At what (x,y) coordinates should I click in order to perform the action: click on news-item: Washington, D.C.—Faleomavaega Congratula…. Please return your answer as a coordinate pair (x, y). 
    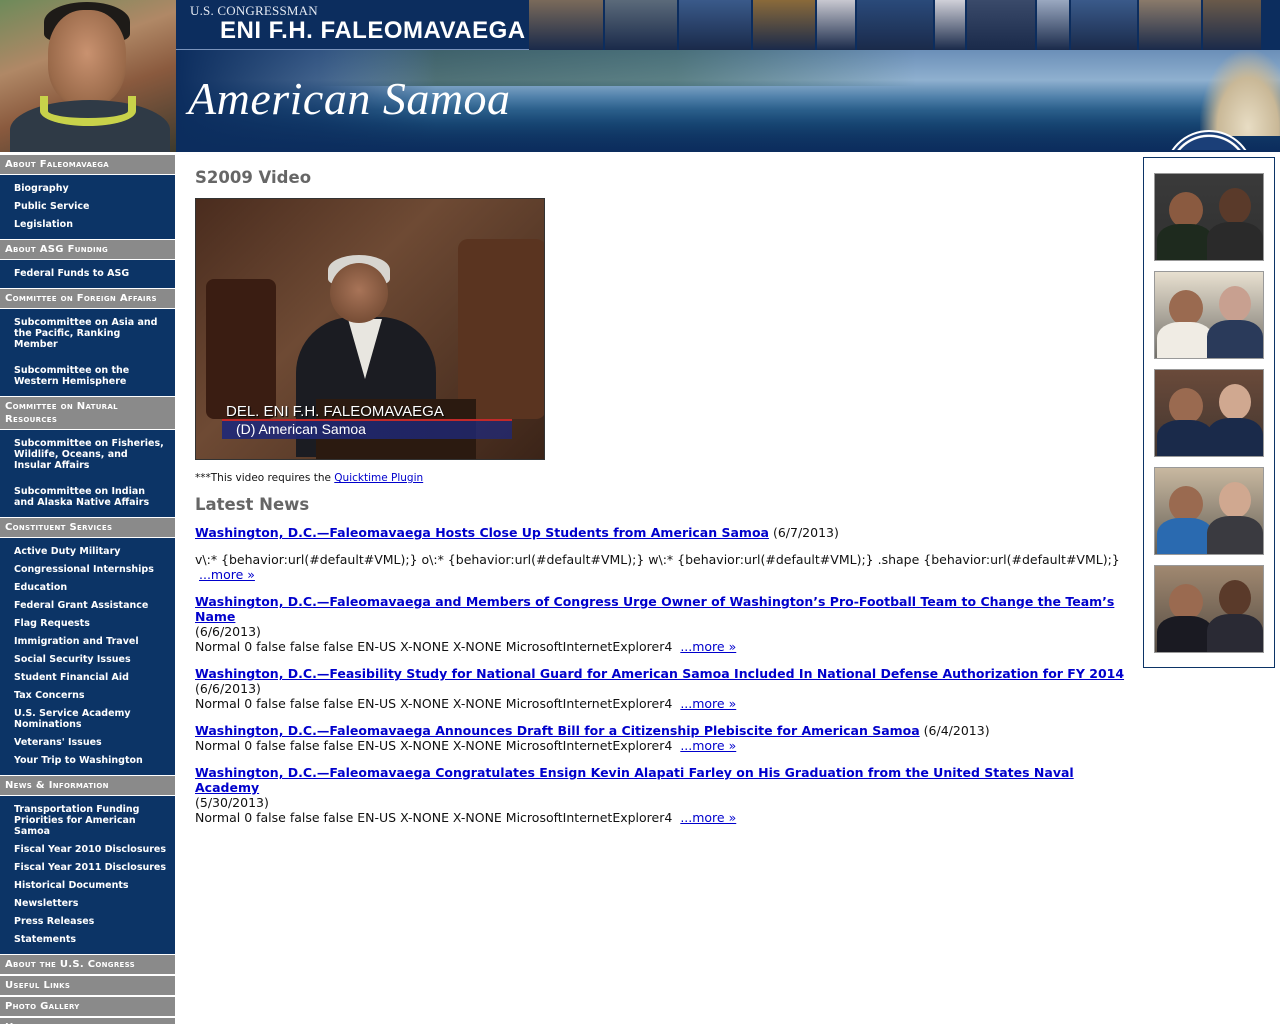
    Looking at the image, I should click on (660, 795).